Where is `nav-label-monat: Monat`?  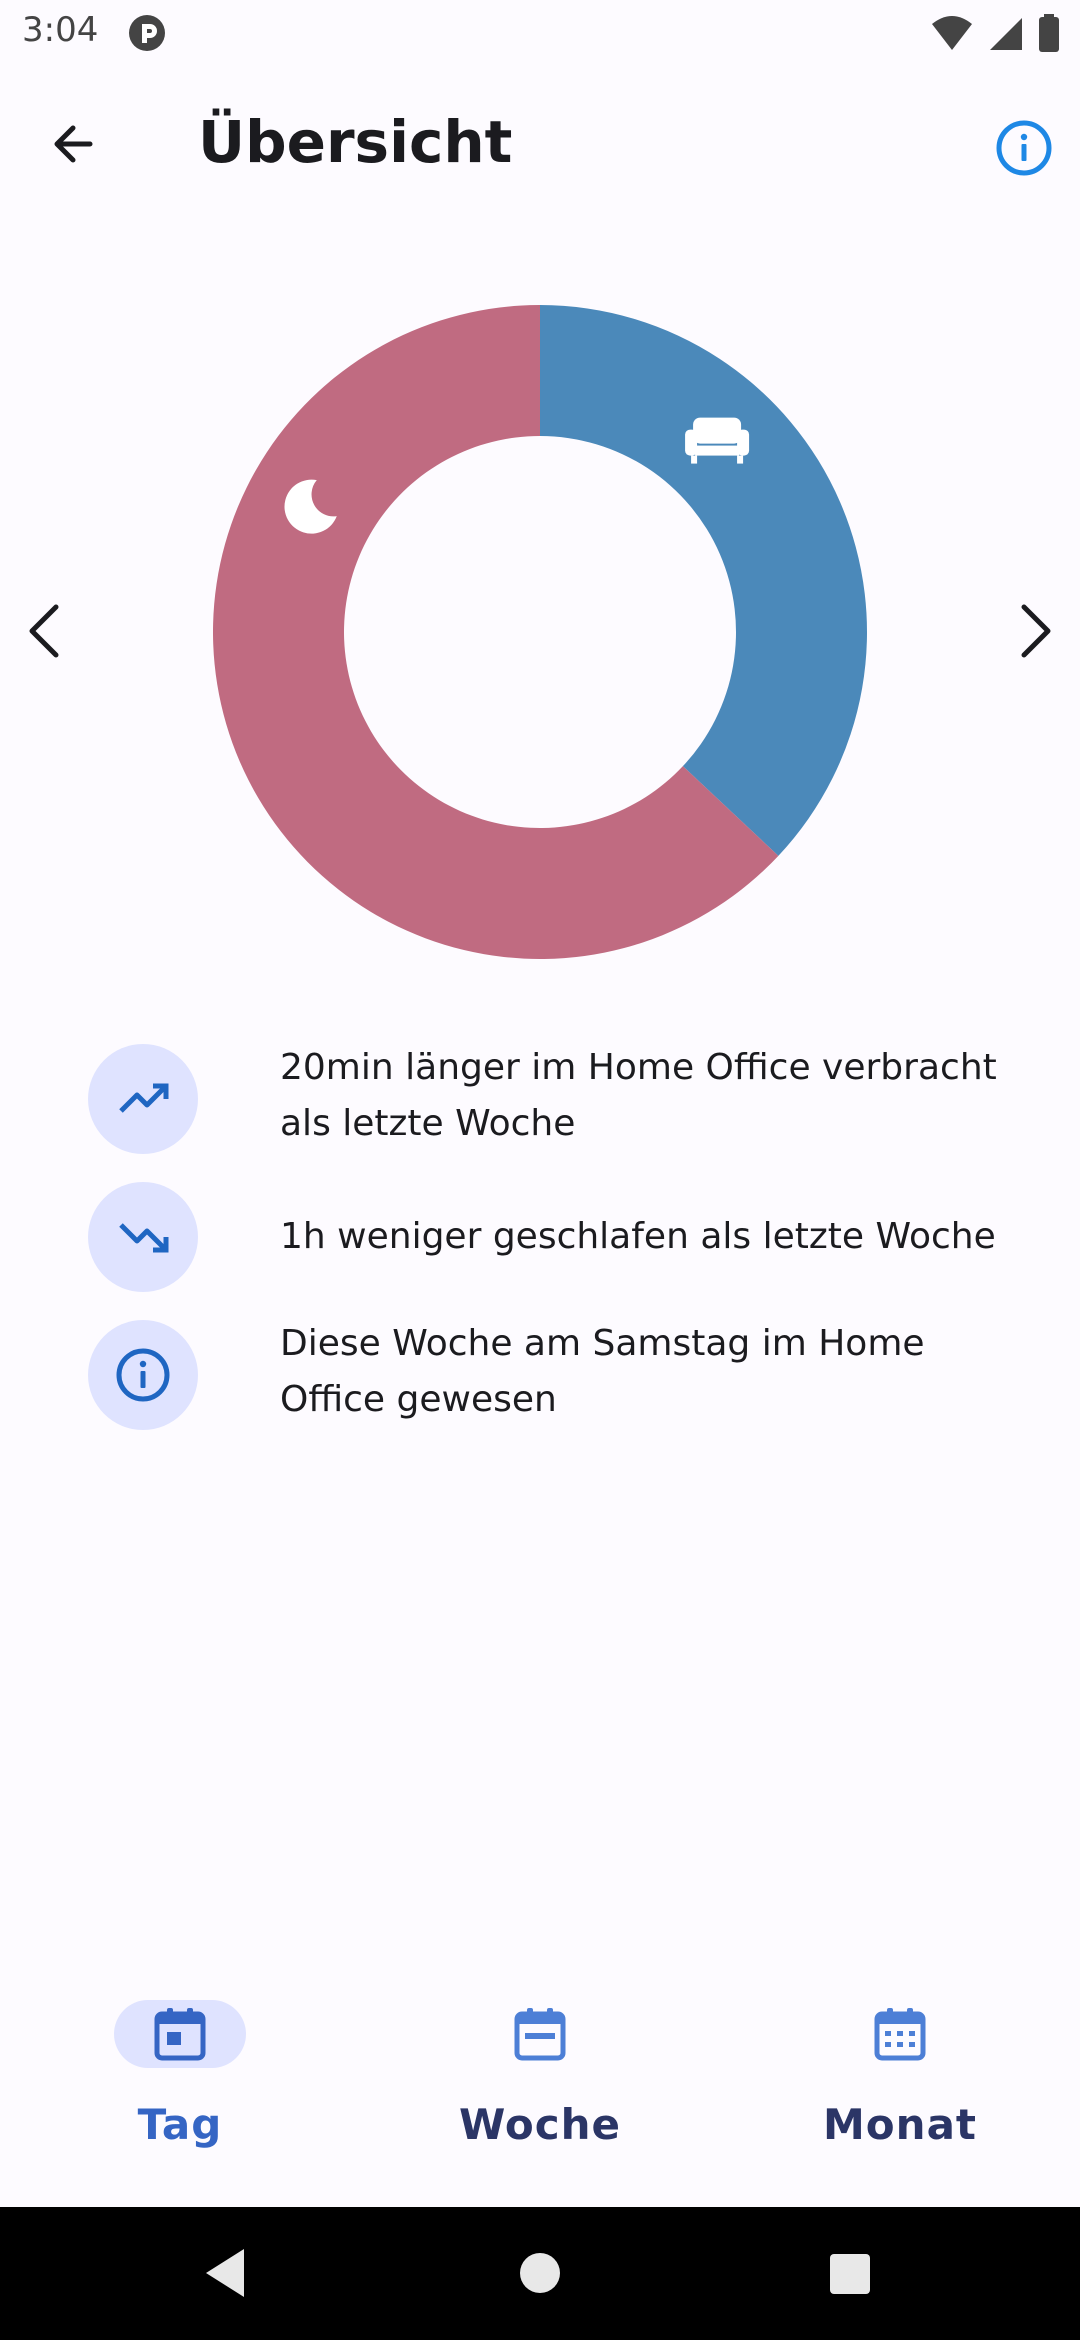 nav-label-monat: Monat is located at coordinates (900, 2124).